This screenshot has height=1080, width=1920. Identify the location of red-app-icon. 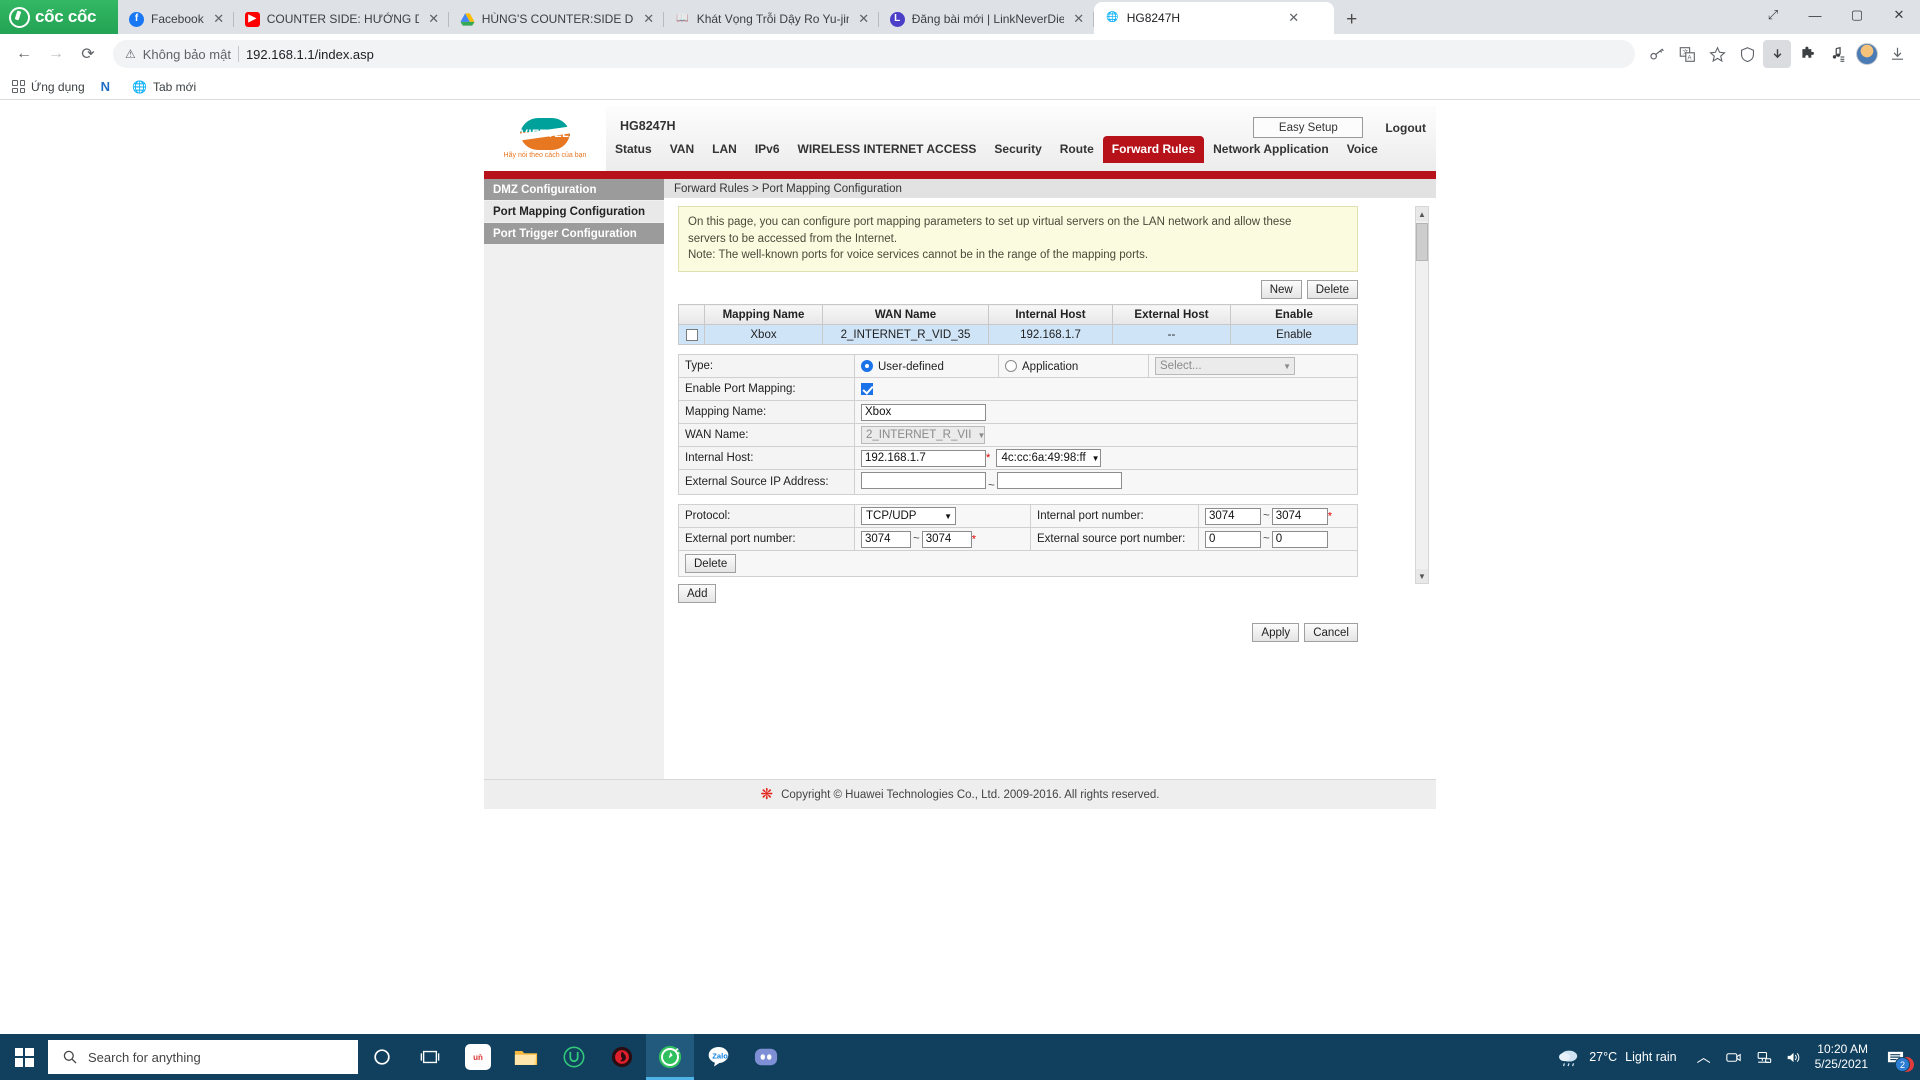
(622, 1057).